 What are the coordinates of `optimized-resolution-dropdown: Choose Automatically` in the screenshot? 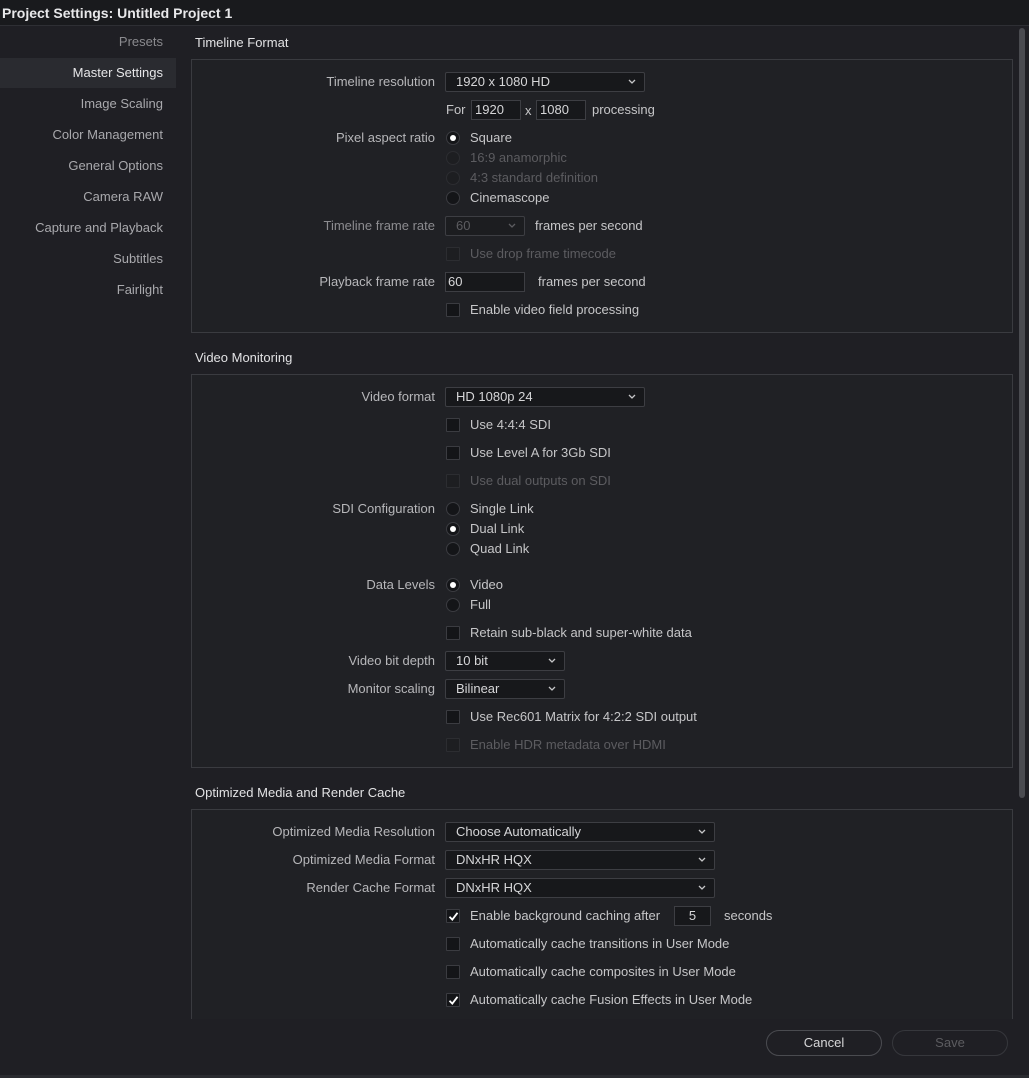 It's located at (580, 832).